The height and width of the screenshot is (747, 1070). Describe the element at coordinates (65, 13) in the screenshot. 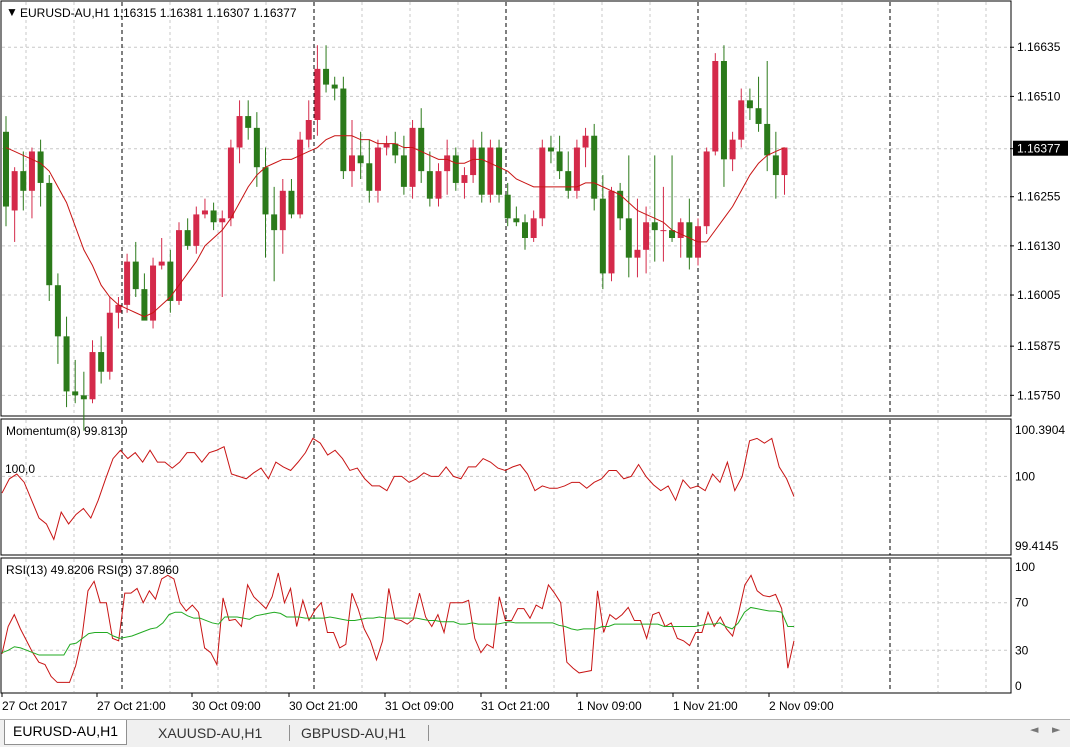

I see `symbol-label: EURUSD-AU,H1` at that location.